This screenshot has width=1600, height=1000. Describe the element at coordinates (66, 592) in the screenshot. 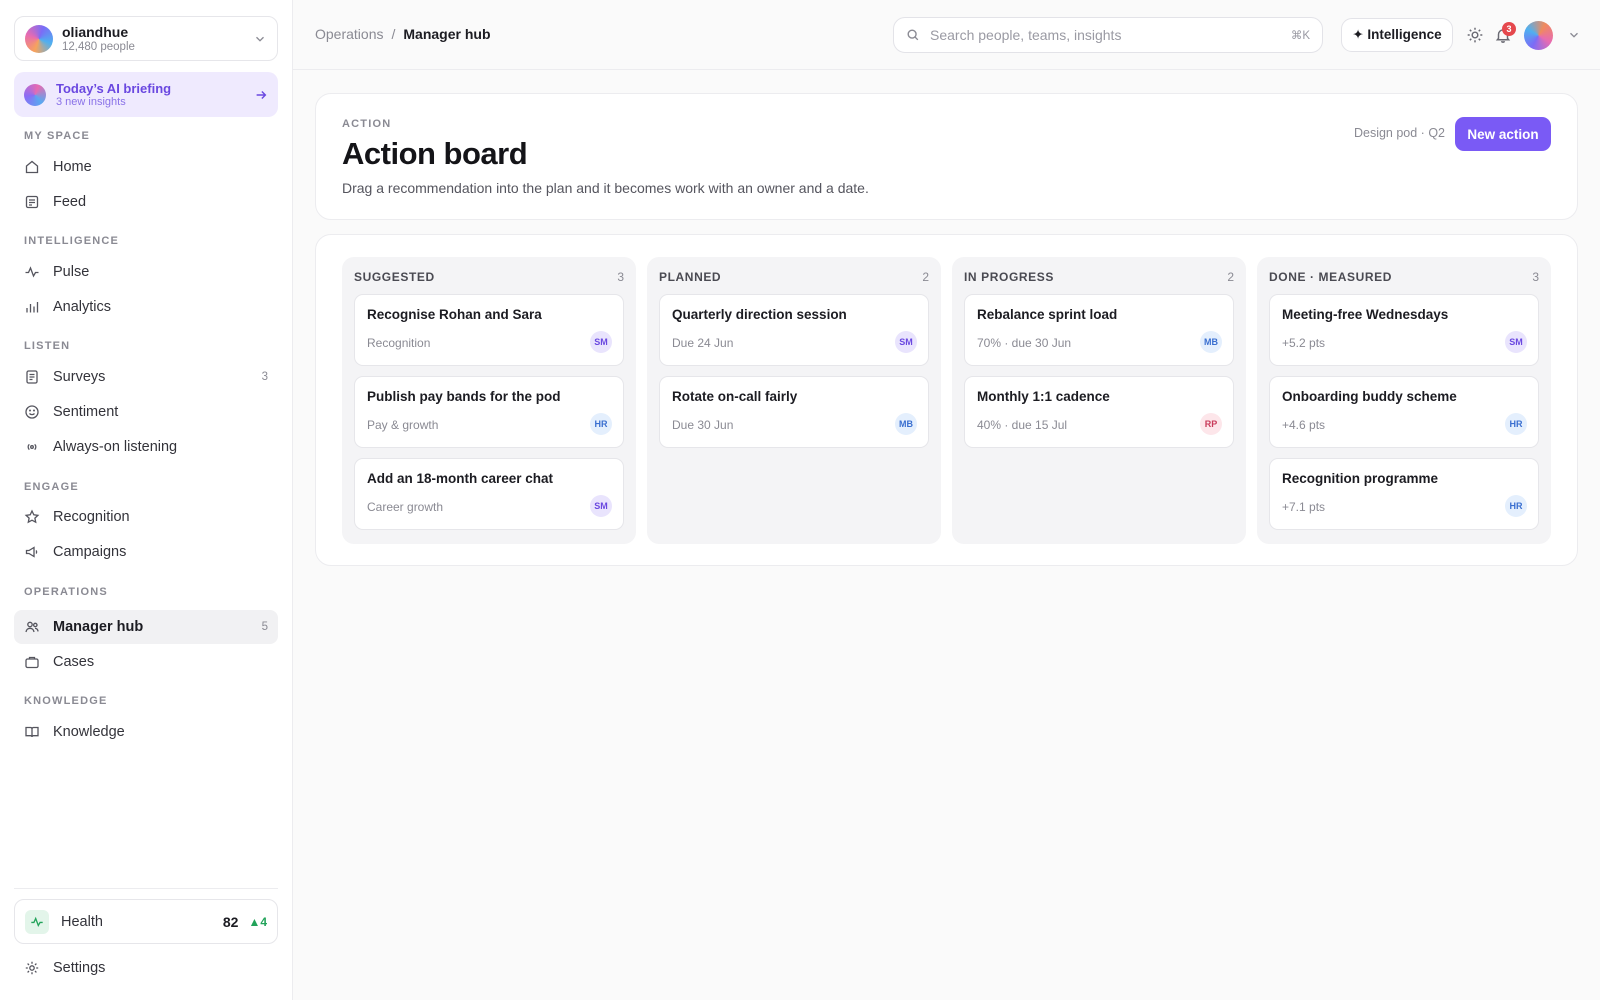

I see `section-label-operations: OPERATIONS` at that location.